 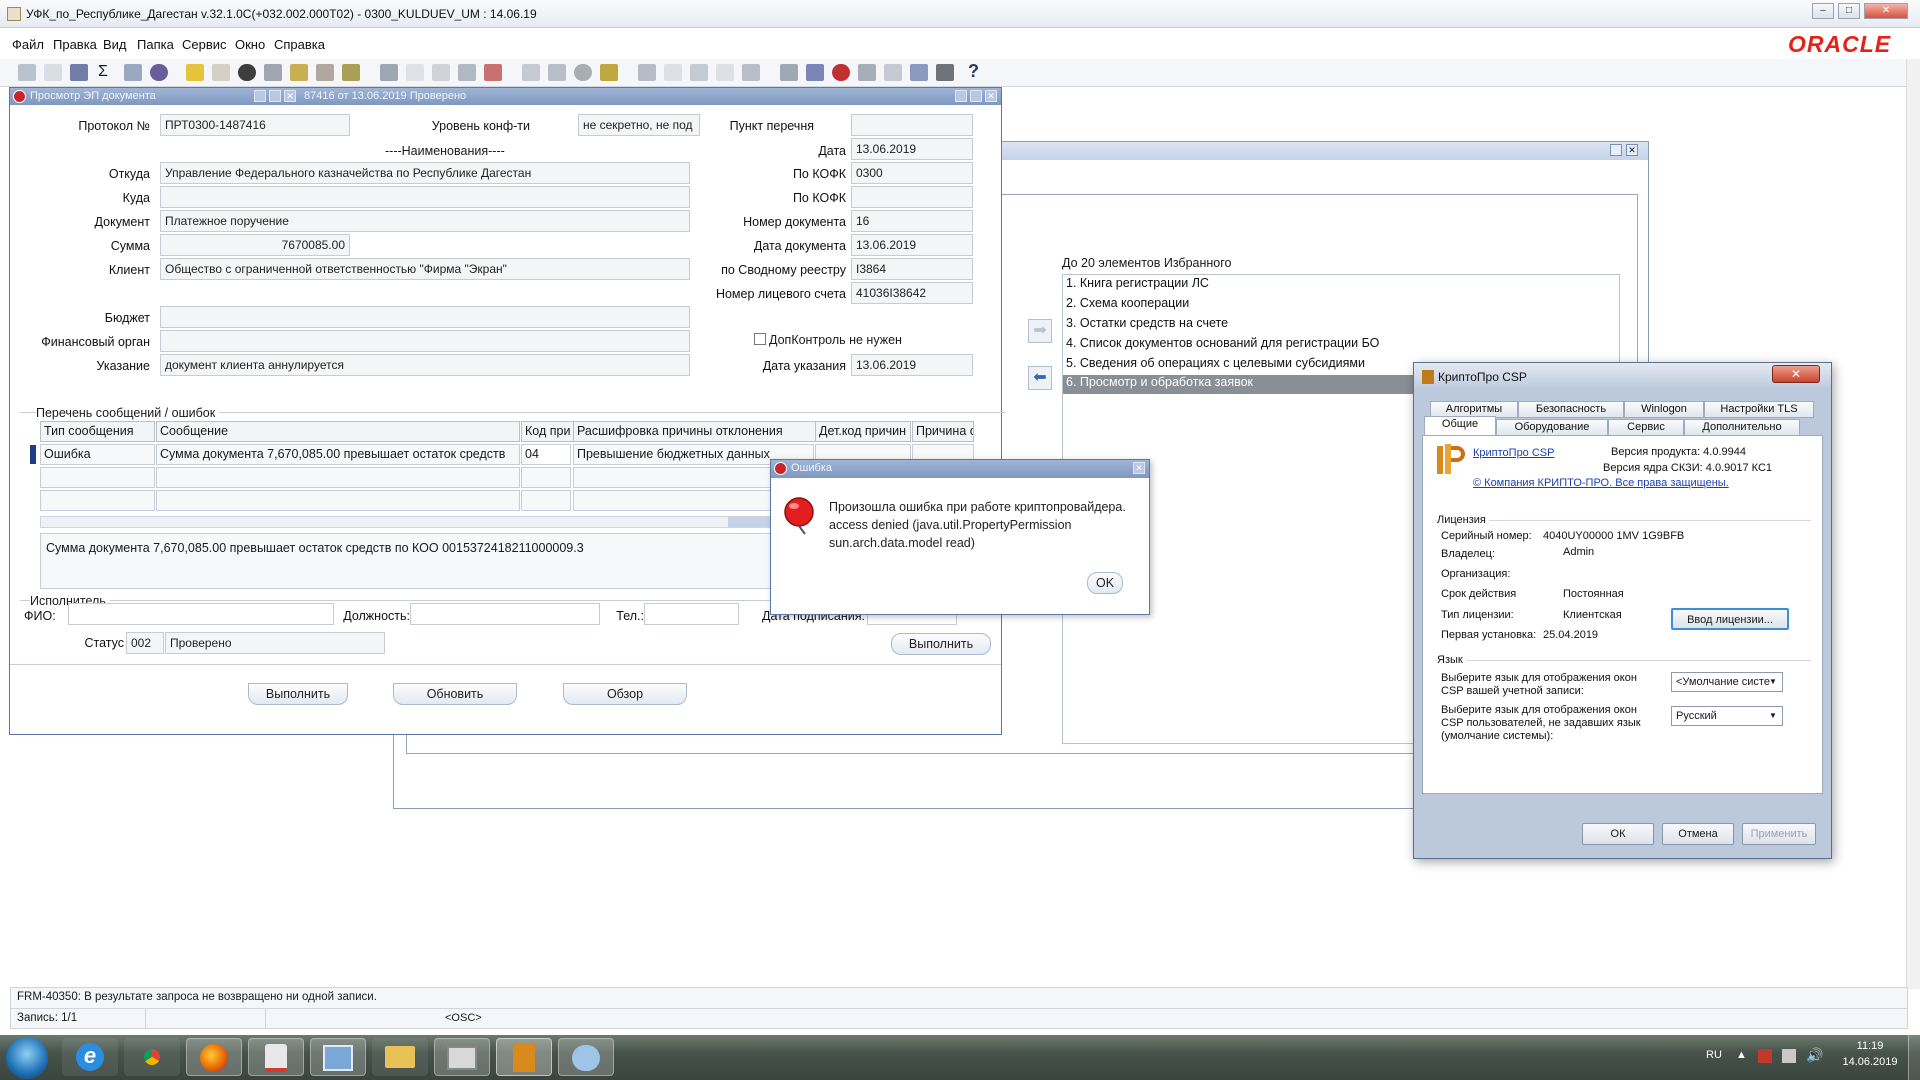 What do you see at coordinates (103, 72) in the screenshot?
I see `sum-icon: Σ` at bounding box center [103, 72].